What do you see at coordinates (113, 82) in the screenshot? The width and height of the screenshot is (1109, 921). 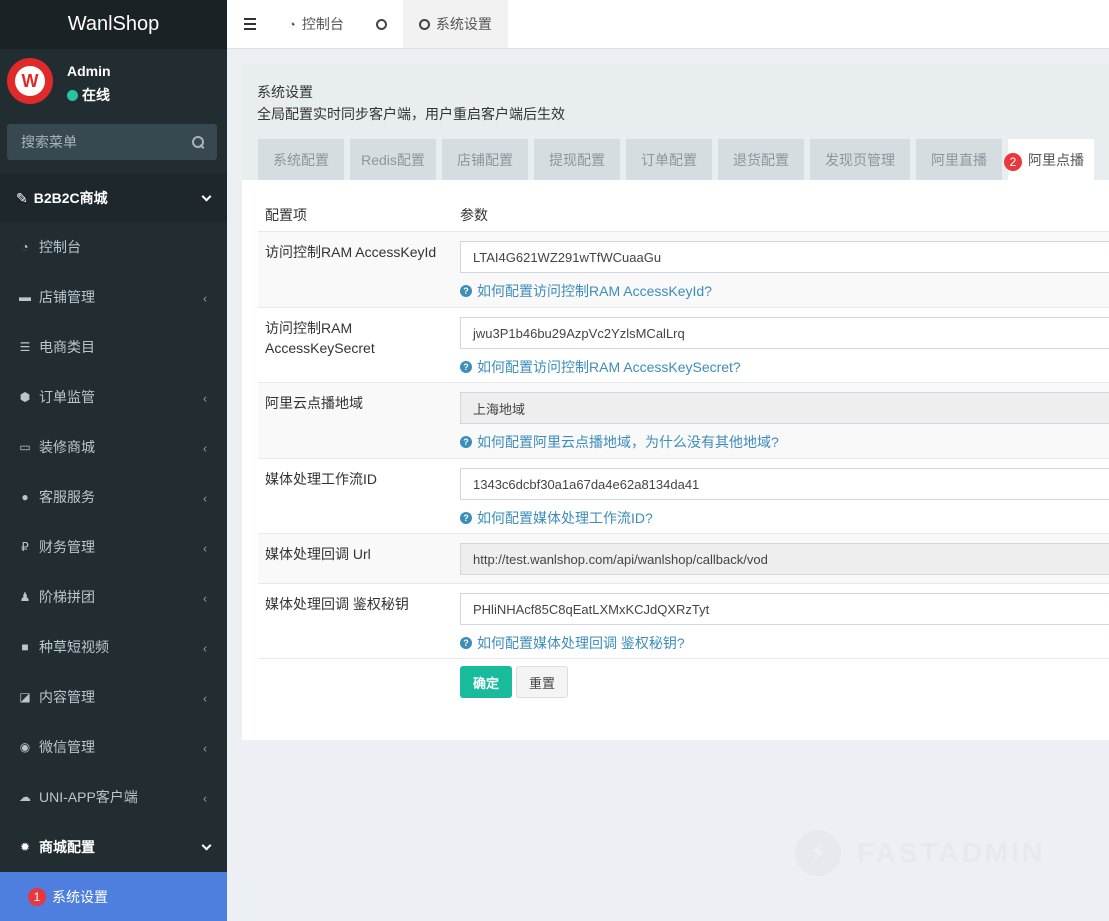 I see `user-panel: W Admin 在线` at bounding box center [113, 82].